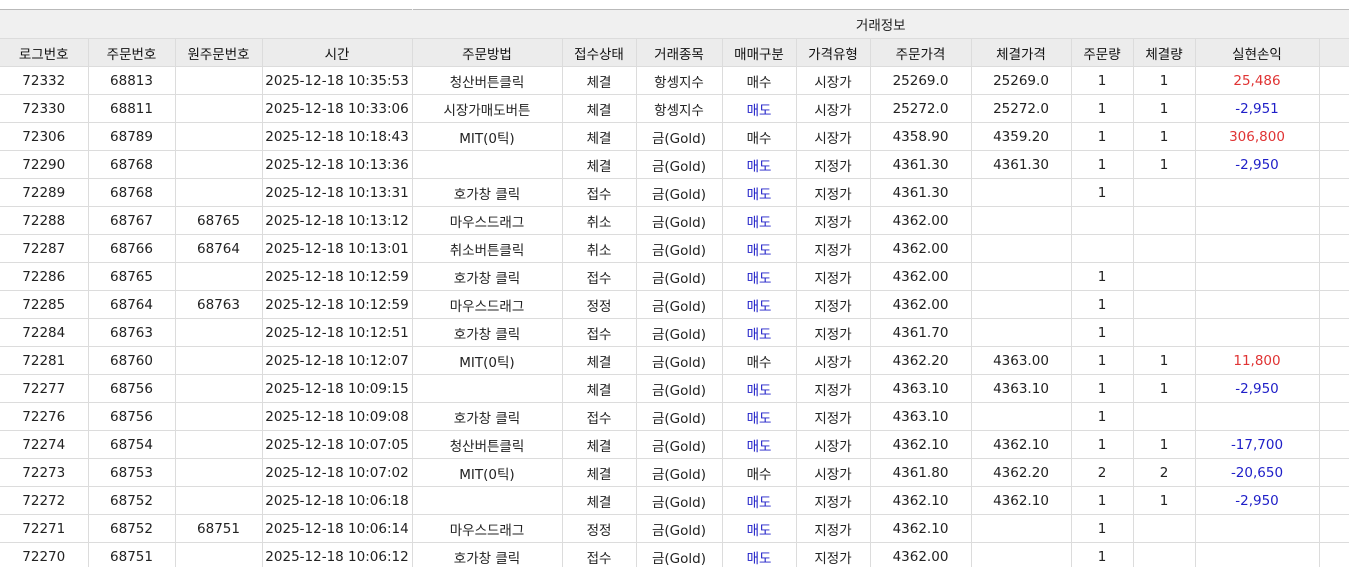 The height and width of the screenshot is (567, 1349). What do you see at coordinates (44, 388) in the screenshot?
I see `cell-log-number: 72277` at bounding box center [44, 388].